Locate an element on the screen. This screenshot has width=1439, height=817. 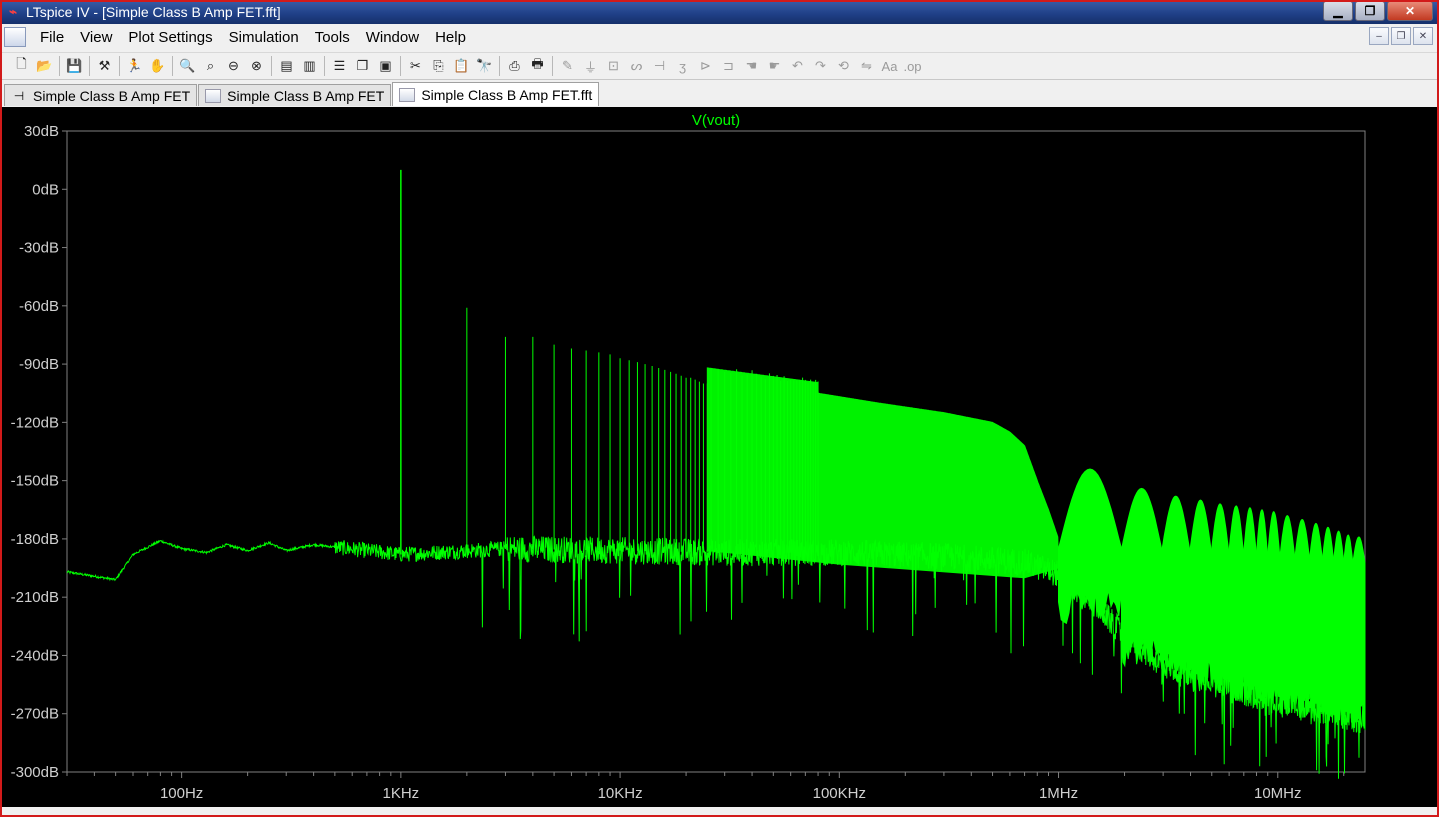
print-preview-icon: ⎙ is located at coordinates (514, 65).